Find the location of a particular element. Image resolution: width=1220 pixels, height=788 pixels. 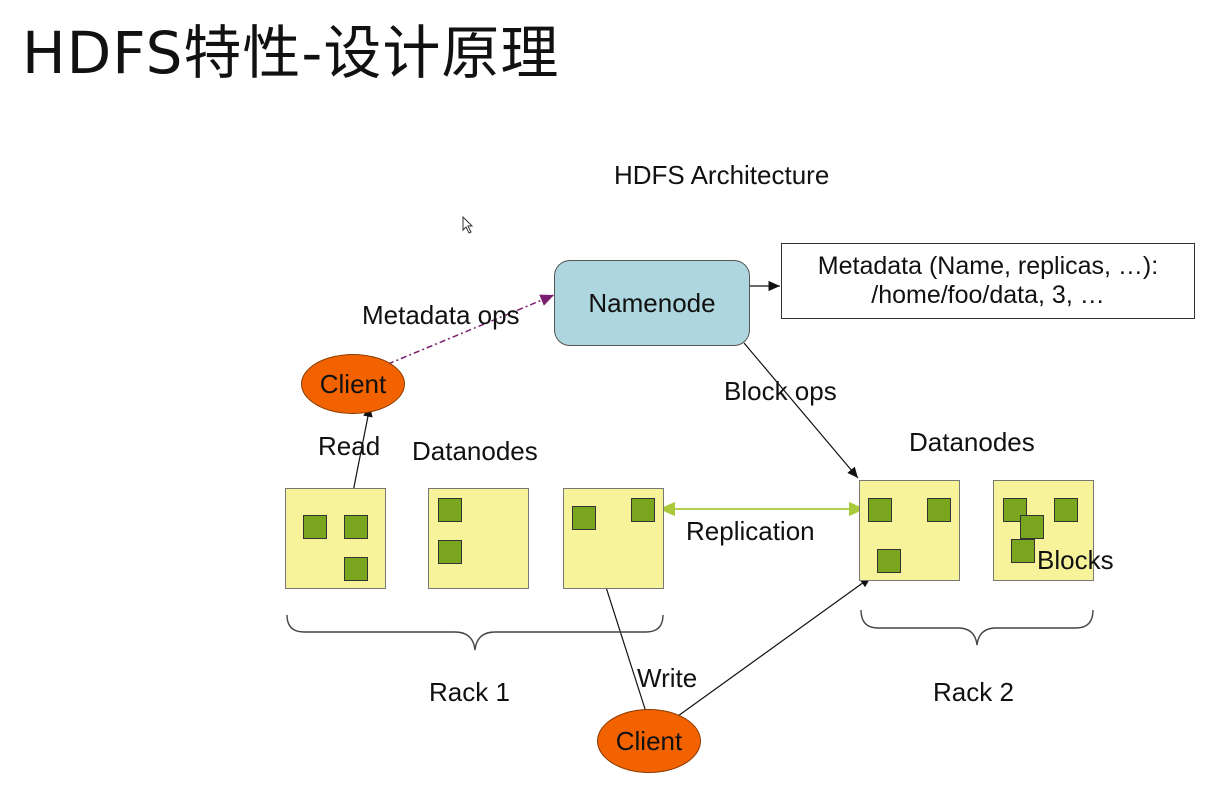

mouse-cursor-icon is located at coordinates (468, 225).